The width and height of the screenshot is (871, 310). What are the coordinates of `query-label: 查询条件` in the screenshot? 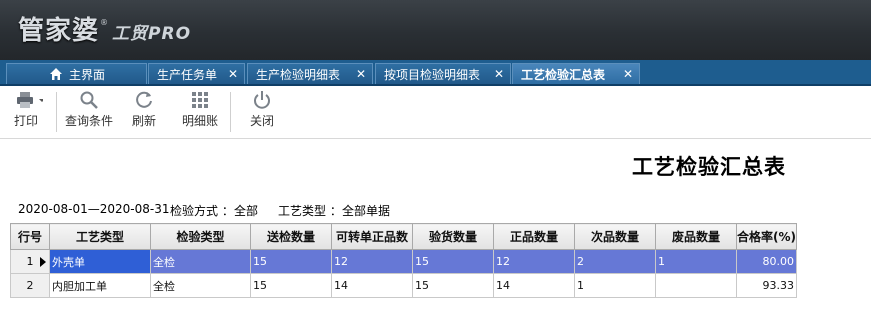 It's located at (88, 121).